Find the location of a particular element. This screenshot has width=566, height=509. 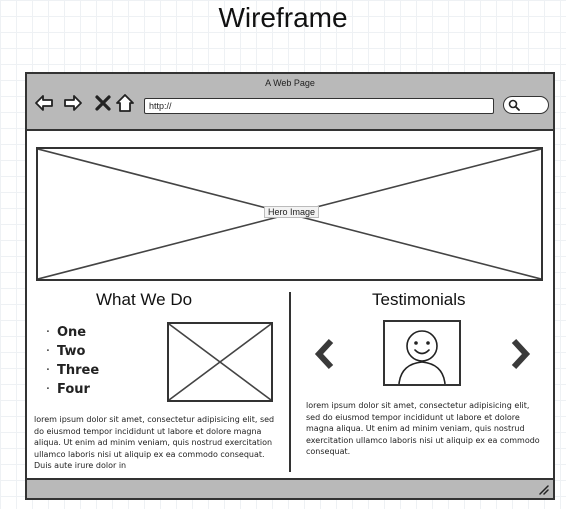

list-item: · Two is located at coordinates (69, 351).